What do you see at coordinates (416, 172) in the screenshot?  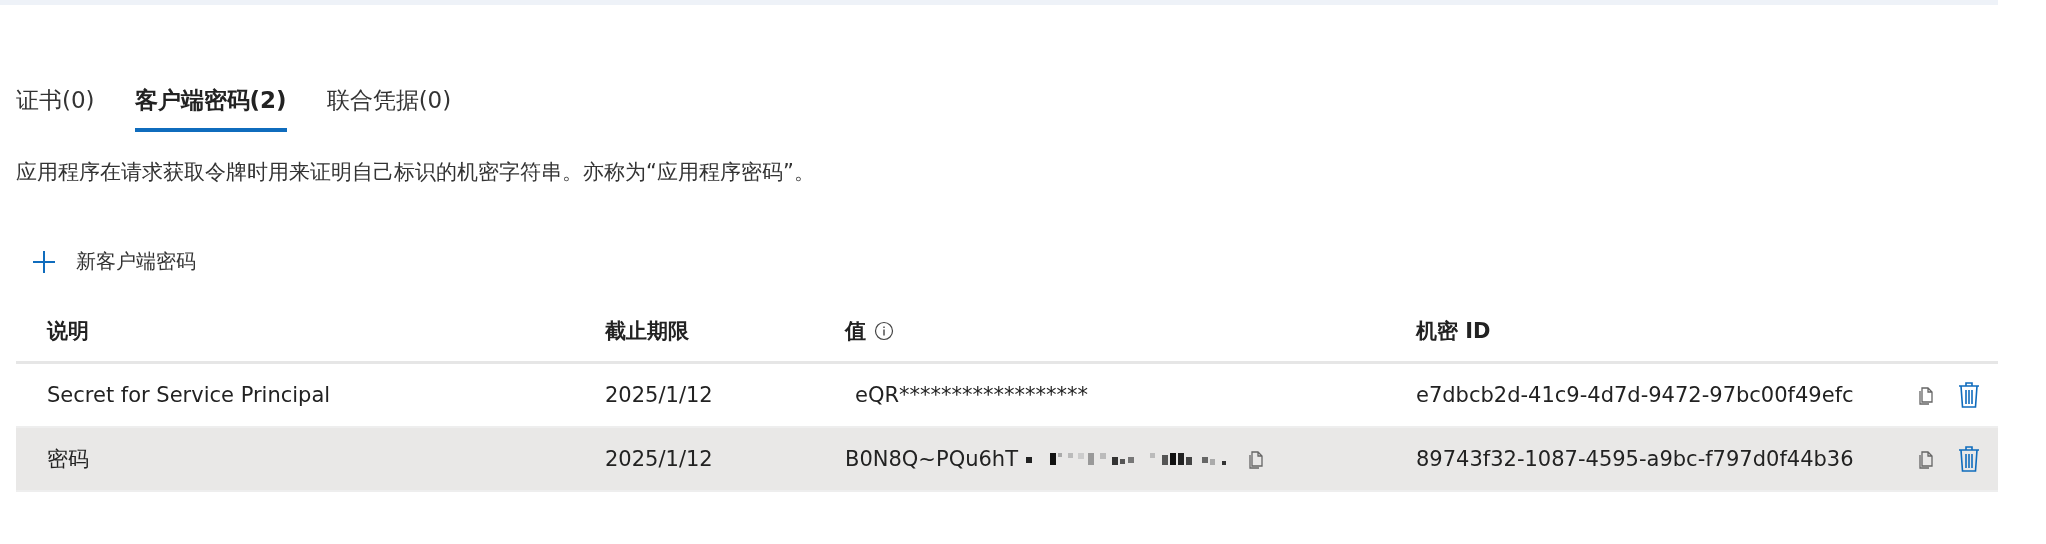 I see `description-text: 应用程序在请求获取令牌时用来证明自己标识的机密字符串。亦称为“应用程序密码”。` at bounding box center [416, 172].